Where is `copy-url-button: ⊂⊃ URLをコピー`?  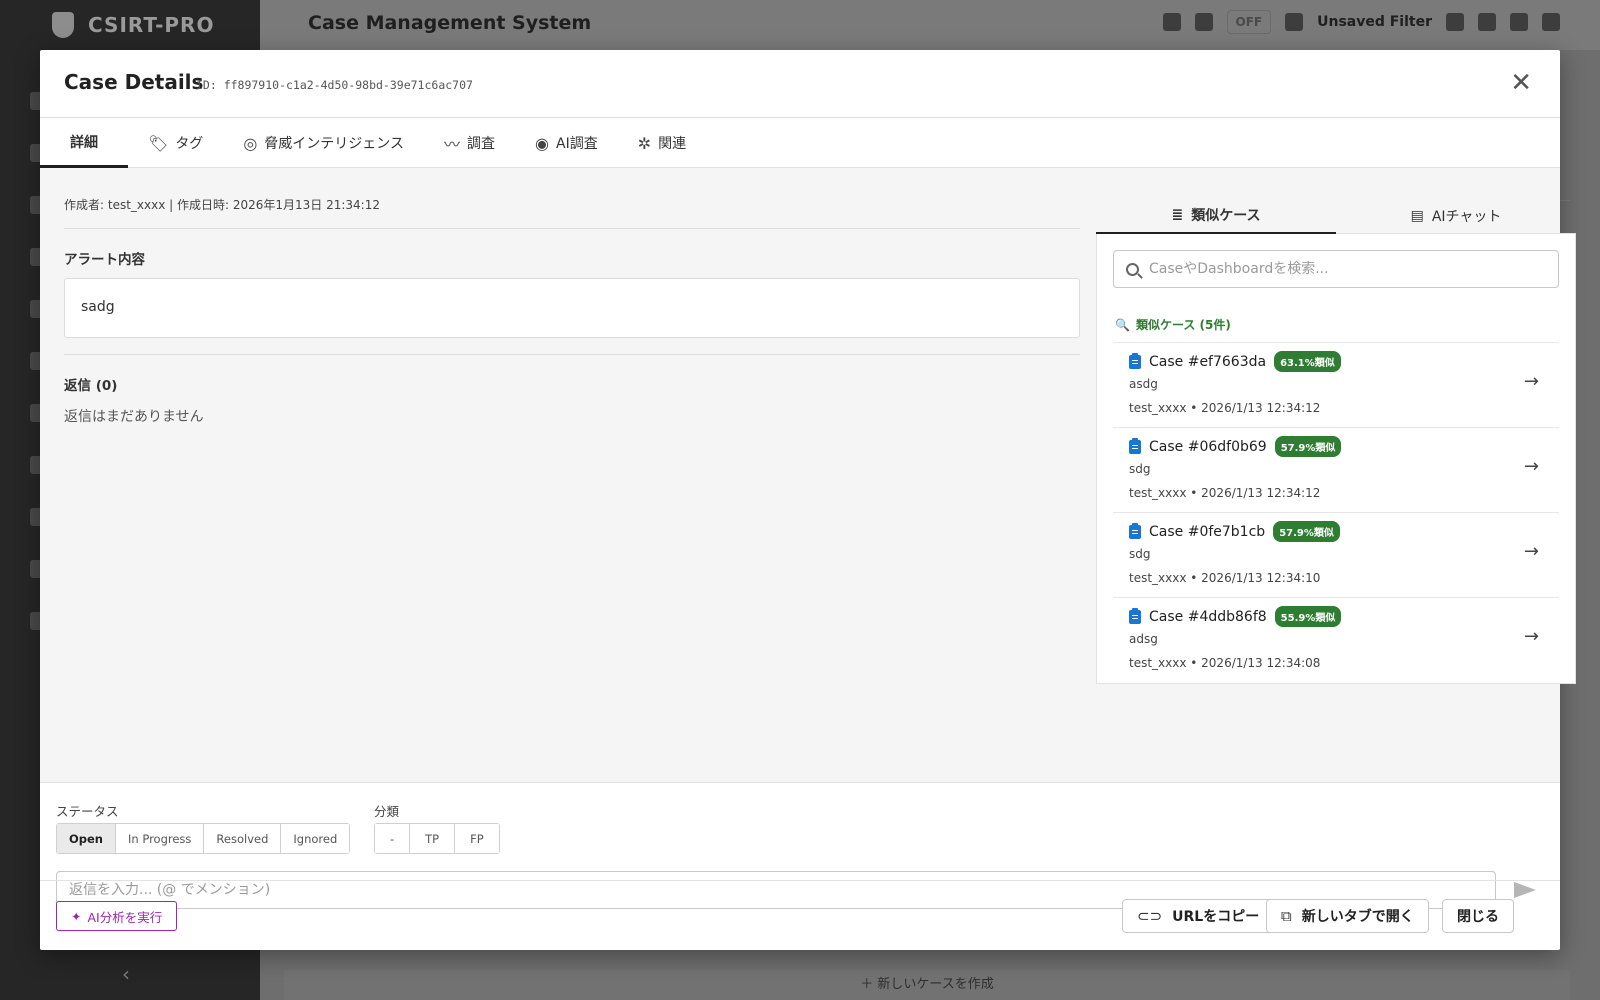
copy-url-button: ⊂⊃ URLをコピー is located at coordinates (1198, 916).